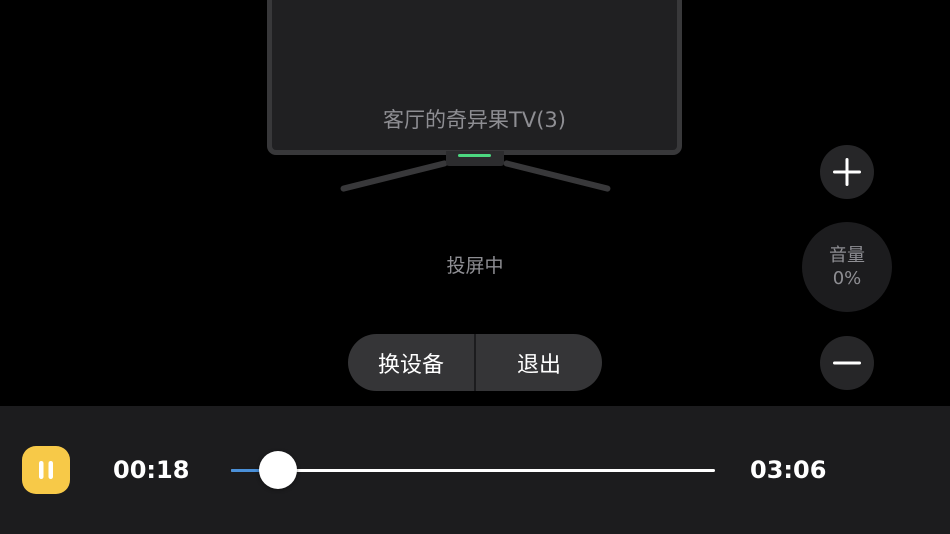 This screenshot has width=950, height=534. I want to click on switch-device-button: 换设备, so click(411, 362).